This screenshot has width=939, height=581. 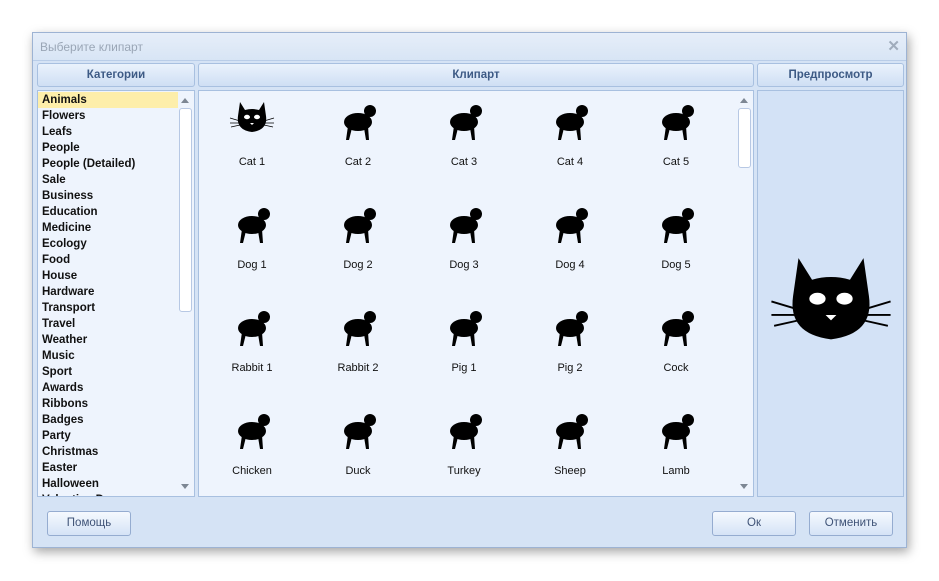 I want to click on category-item: Sport, so click(x=108, y=372).